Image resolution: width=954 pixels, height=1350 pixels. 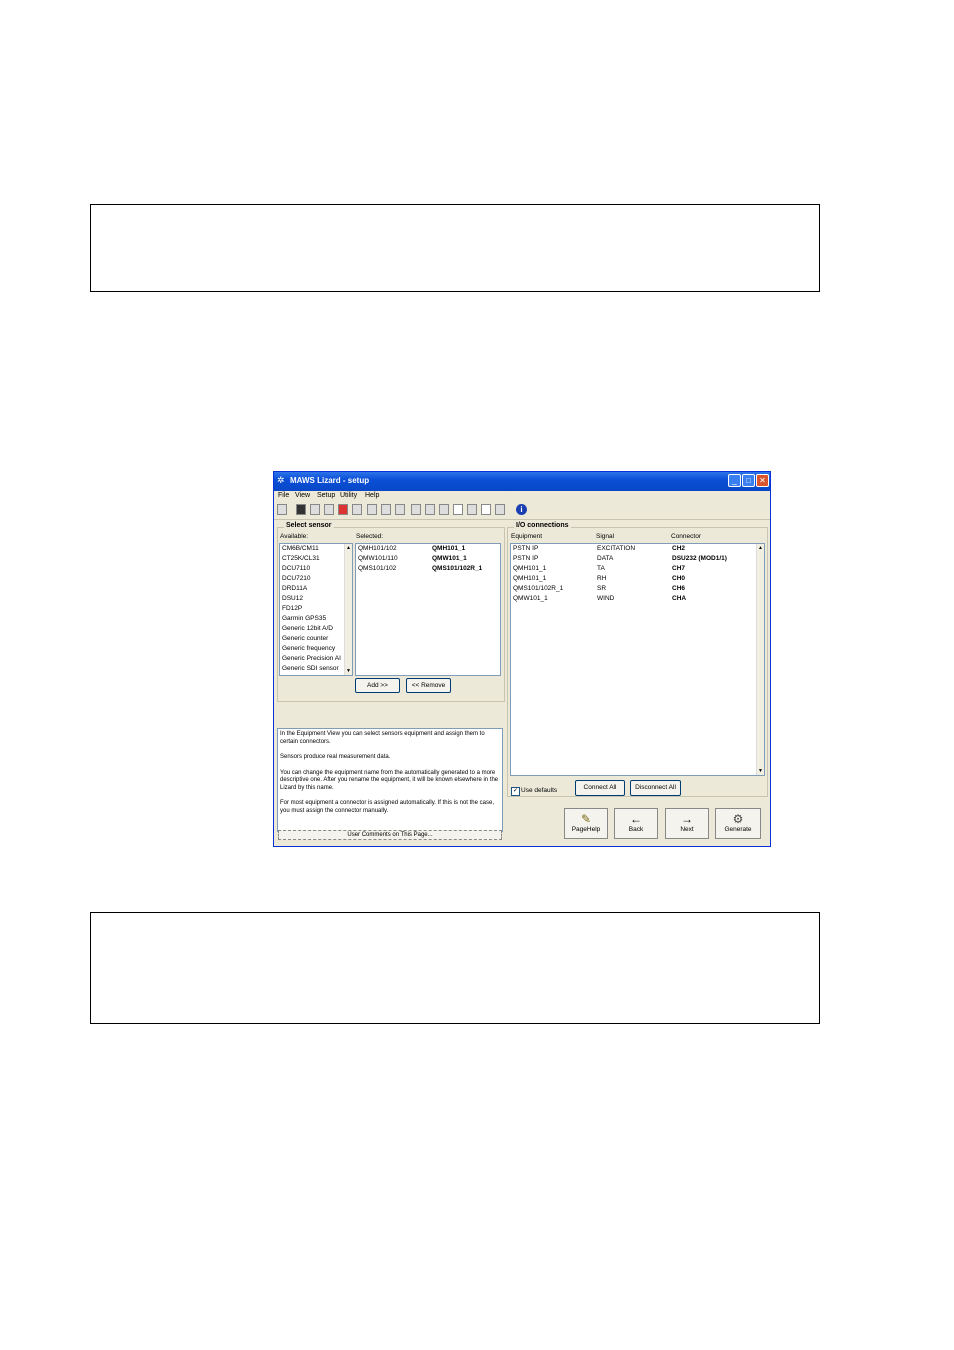 What do you see at coordinates (282, 509) in the screenshot?
I see `open-icon` at bounding box center [282, 509].